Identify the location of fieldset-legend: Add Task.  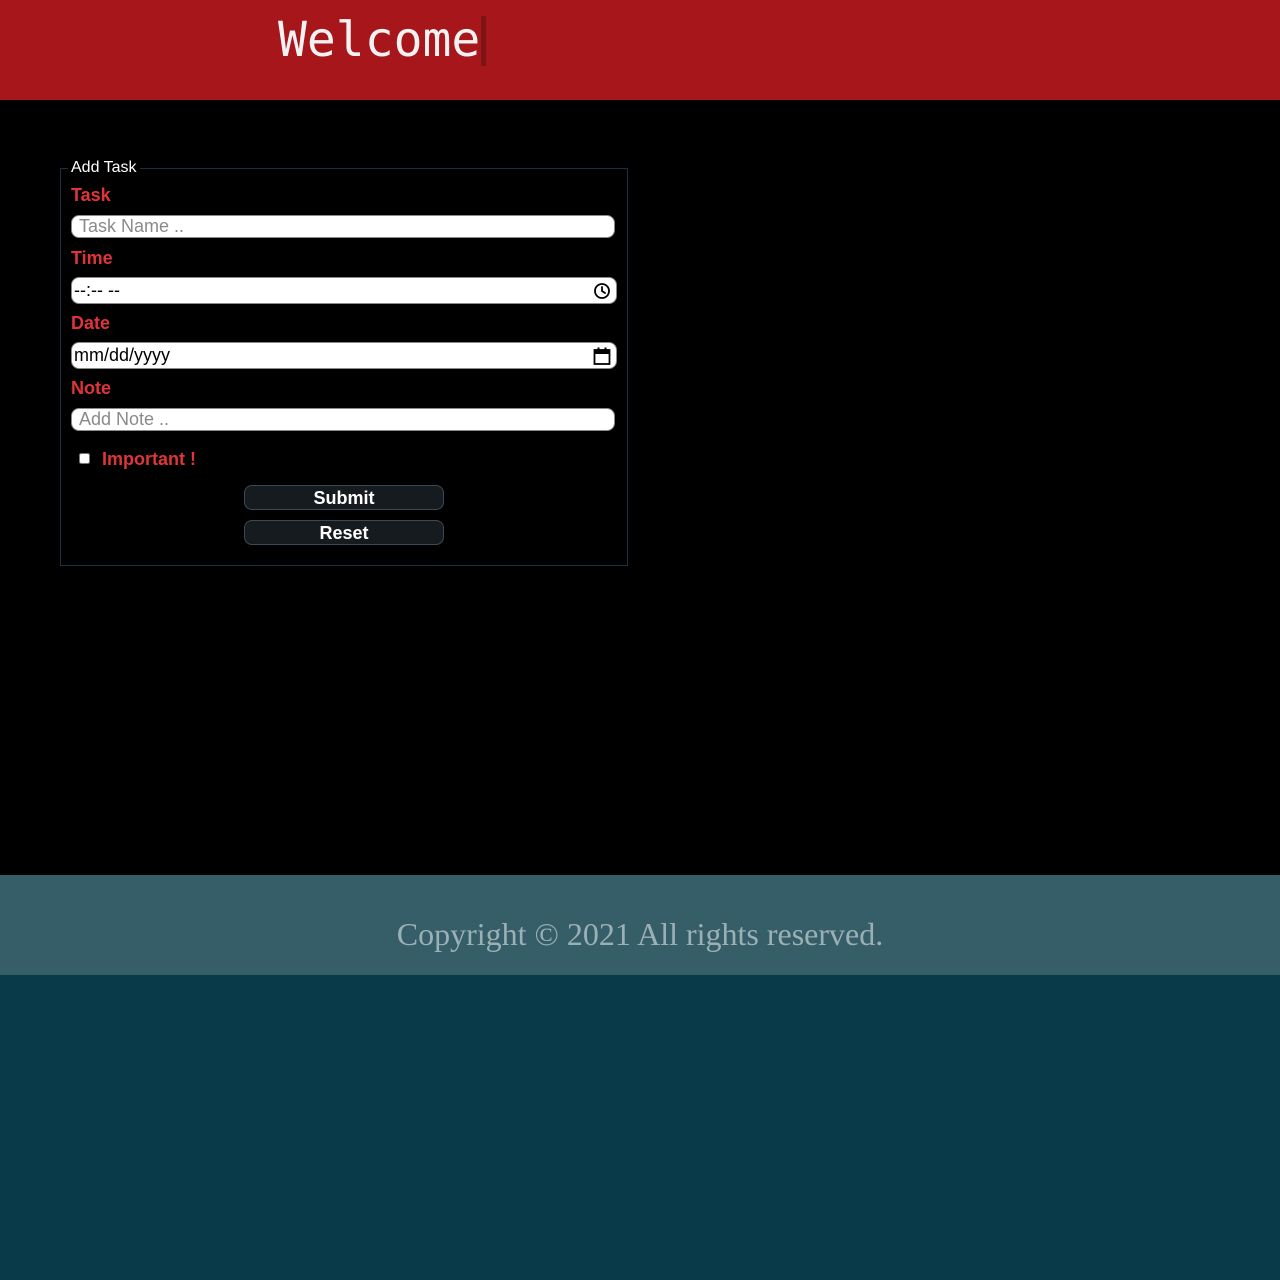
(104, 168).